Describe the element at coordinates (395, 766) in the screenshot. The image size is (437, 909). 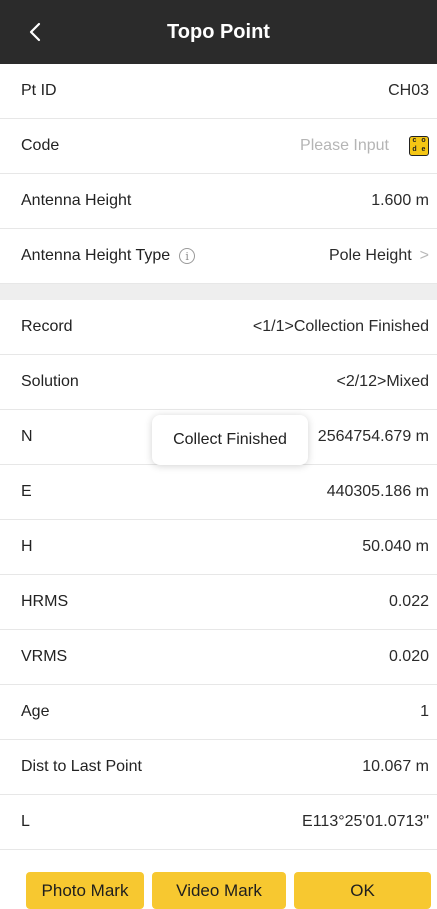
I see `dist-last-value: 10.067 m` at that location.